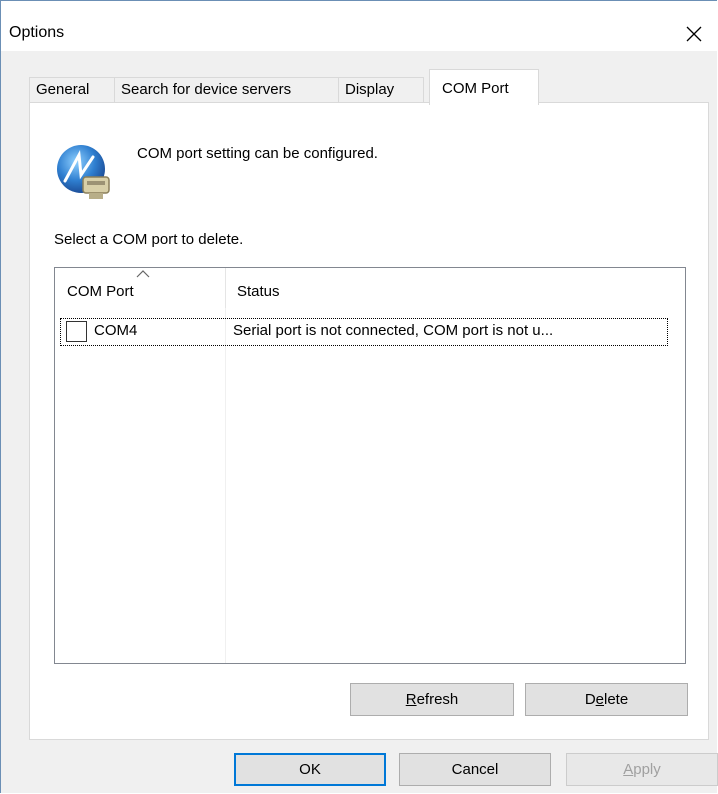 The height and width of the screenshot is (794, 718). I want to click on apply-accel: A, so click(628, 769).